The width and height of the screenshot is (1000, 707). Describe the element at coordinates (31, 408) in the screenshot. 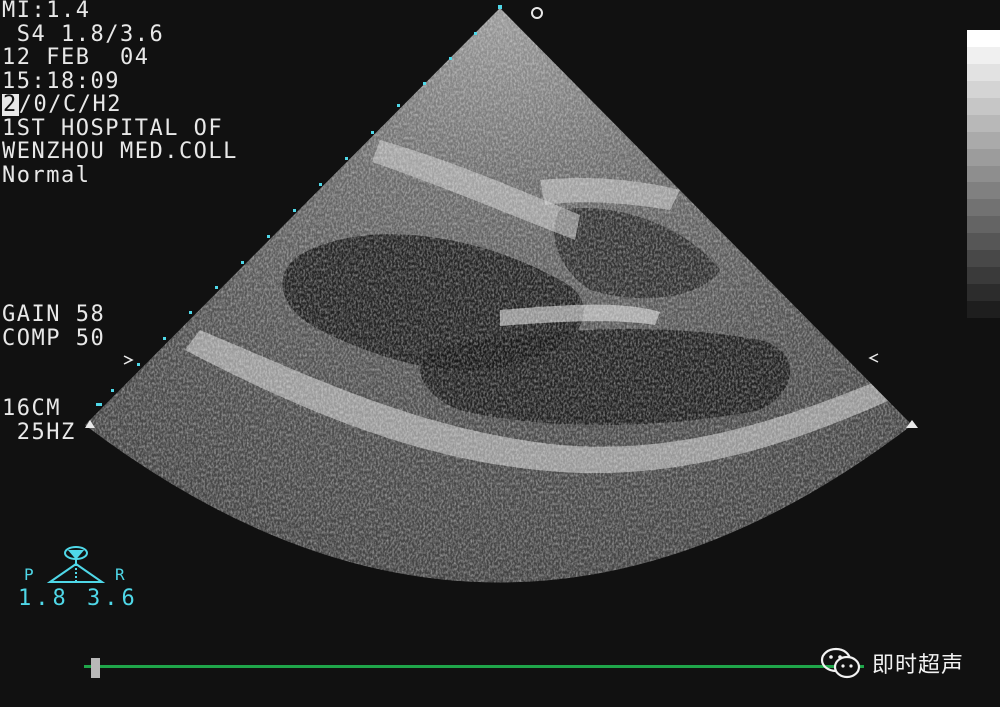

I see `depth-value: 16CM` at that location.